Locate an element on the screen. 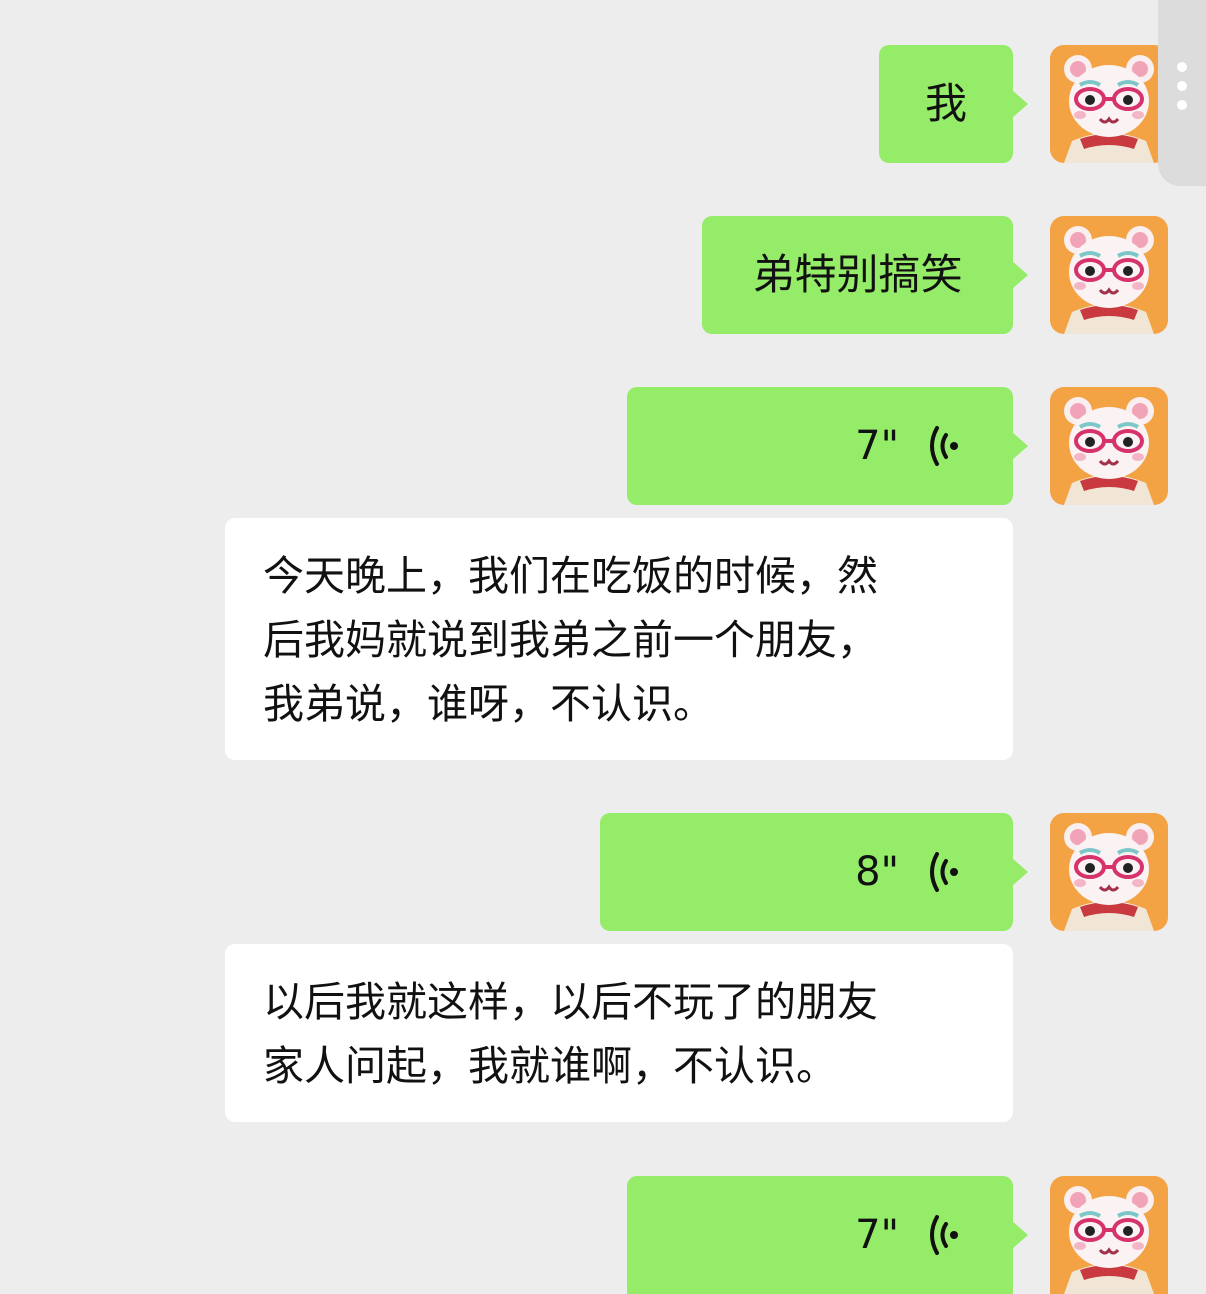 The height and width of the screenshot is (1294, 1206). message-line: 我弟说，谁呀，不认识。 is located at coordinates (488, 704).